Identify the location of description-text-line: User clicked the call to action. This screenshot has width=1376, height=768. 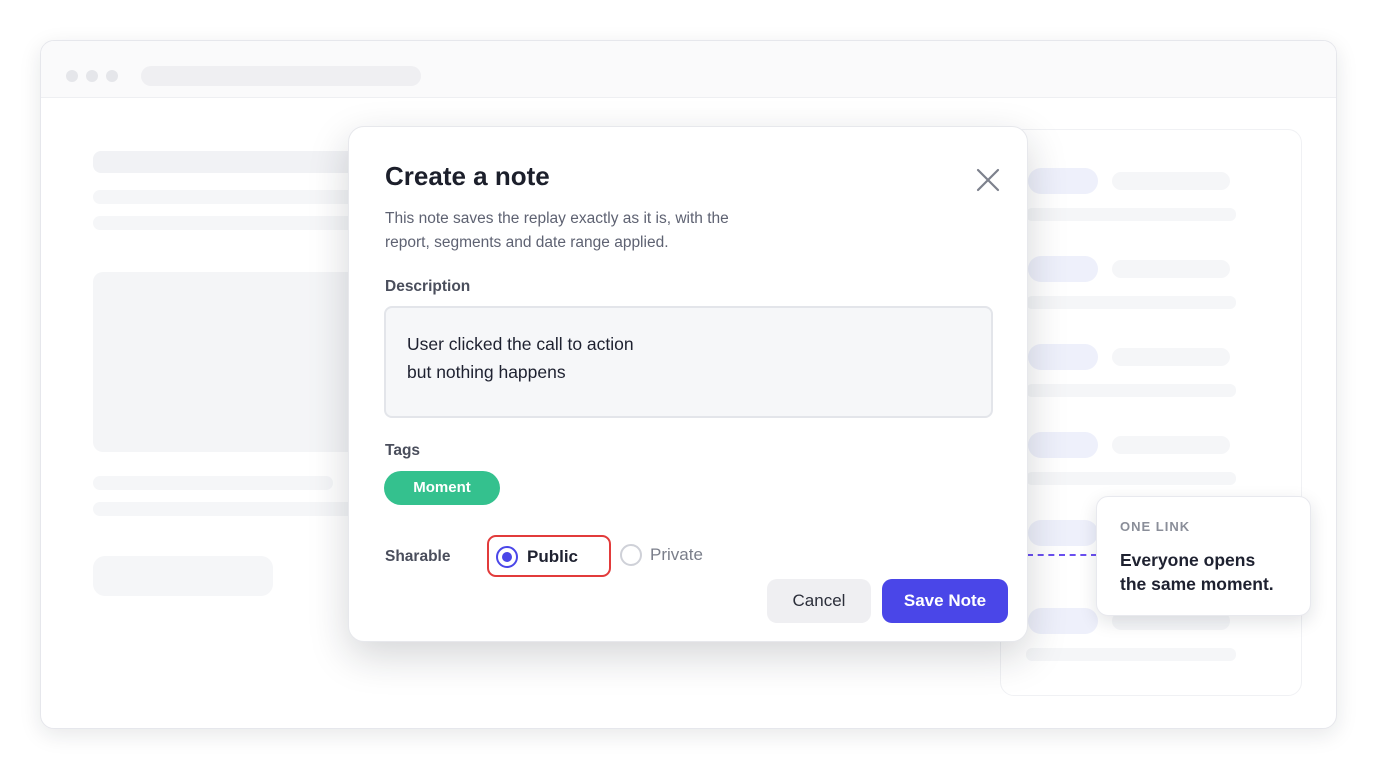
(520, 344).